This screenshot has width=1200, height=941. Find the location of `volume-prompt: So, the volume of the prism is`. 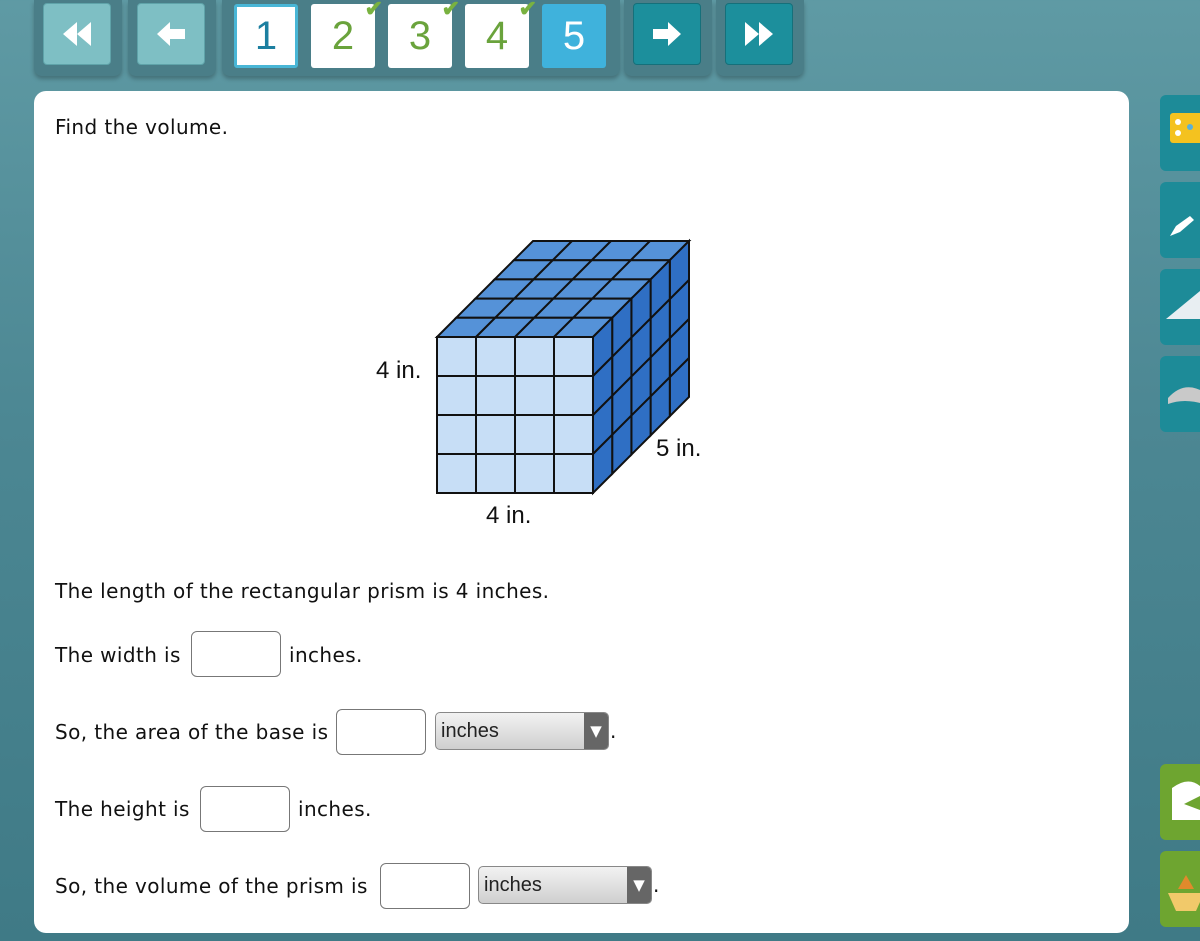

volume-prompt: So, the volume of the prism is is located at coordinates (211, 886).